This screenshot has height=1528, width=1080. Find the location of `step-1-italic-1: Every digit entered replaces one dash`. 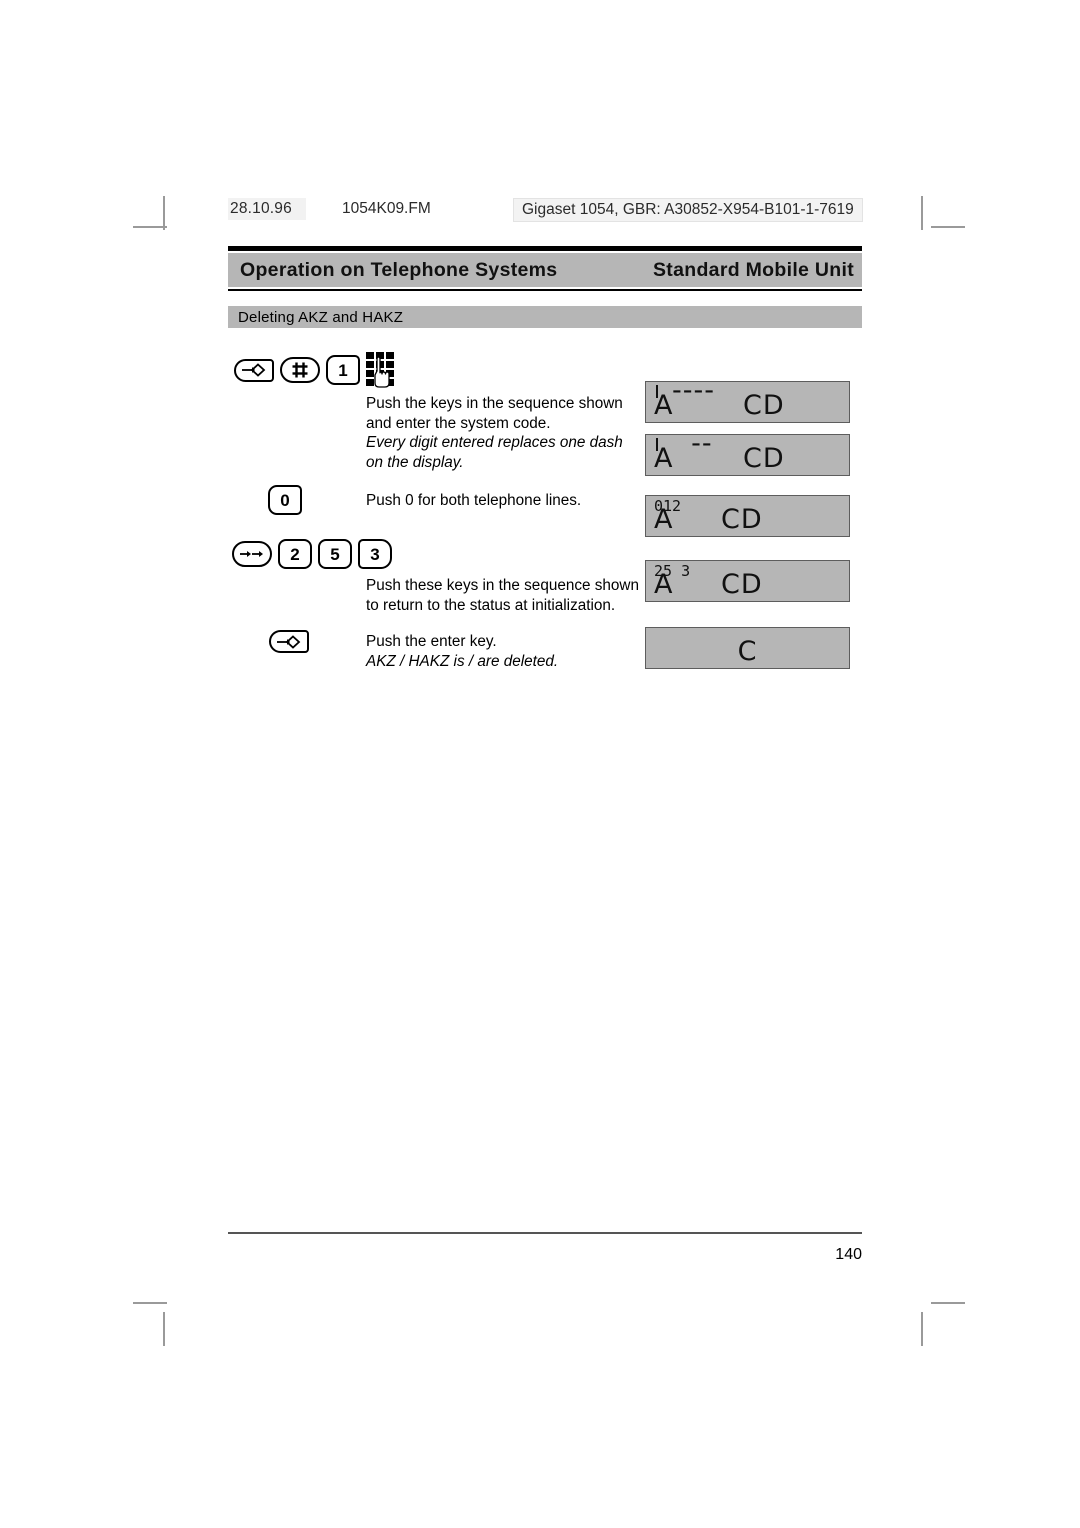

step-1-italic-1: Every digit entered replaces one dash is located at coordinates (494, 442).